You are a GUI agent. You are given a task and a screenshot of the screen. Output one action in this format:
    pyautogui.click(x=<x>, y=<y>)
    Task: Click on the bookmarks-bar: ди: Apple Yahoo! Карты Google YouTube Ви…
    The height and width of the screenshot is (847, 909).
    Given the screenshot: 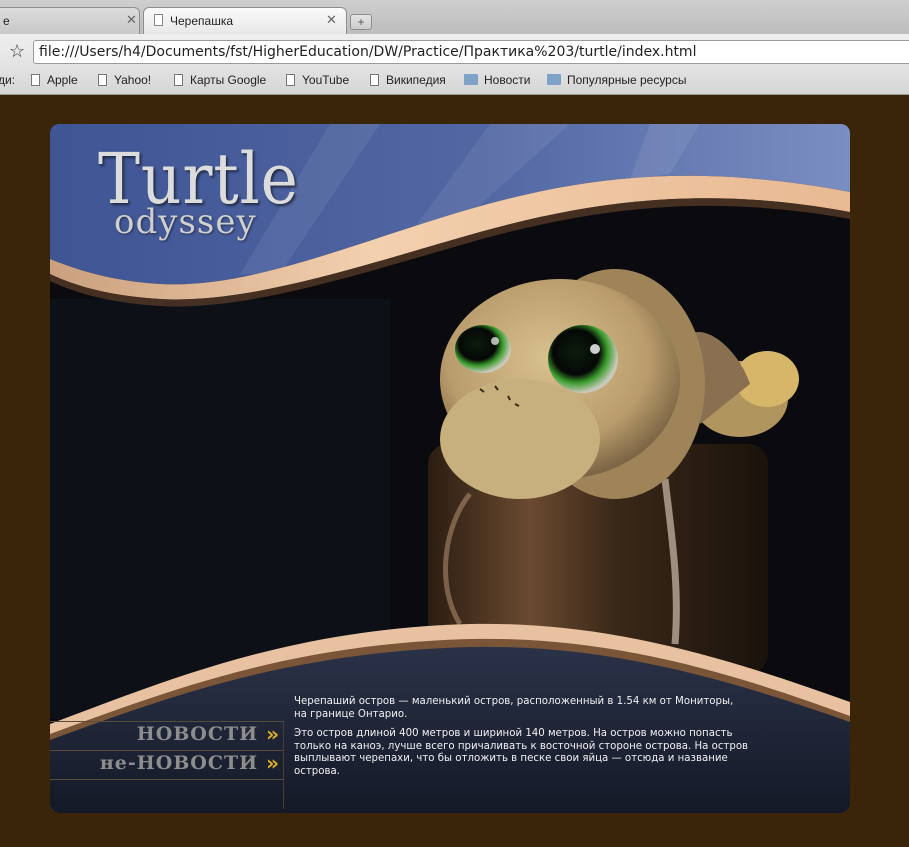 What is the action you would take?
    pyautogui.click(x=454, y=80)
    